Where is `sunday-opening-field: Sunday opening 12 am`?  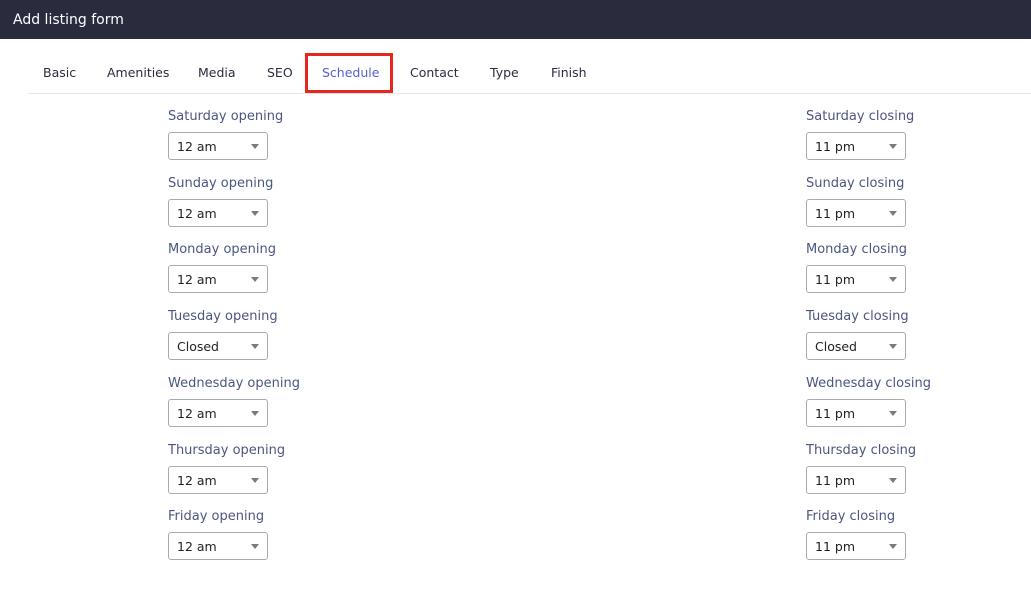
sunday-opening-field: Sunday opening 12 am is located at coordinates (221, 201).